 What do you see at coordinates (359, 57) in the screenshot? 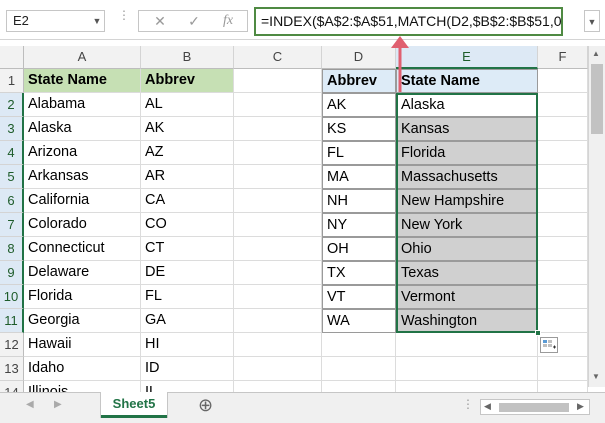
I see `column-header-d: D` at bounding box center [359, 57].